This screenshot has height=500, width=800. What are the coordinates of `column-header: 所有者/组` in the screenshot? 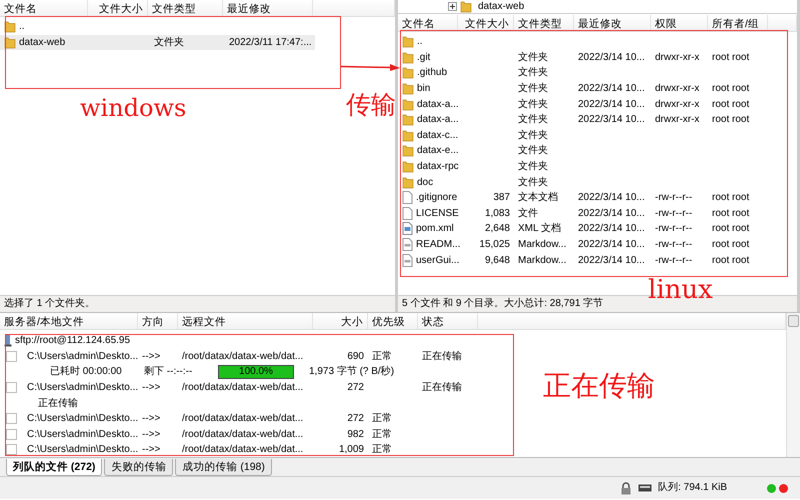 It's located at (738, 23).